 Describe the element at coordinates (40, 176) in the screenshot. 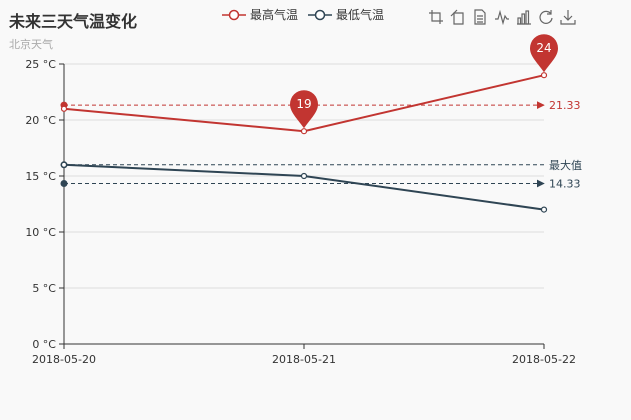

I see `y-tick-label: 15 °C` at that location.